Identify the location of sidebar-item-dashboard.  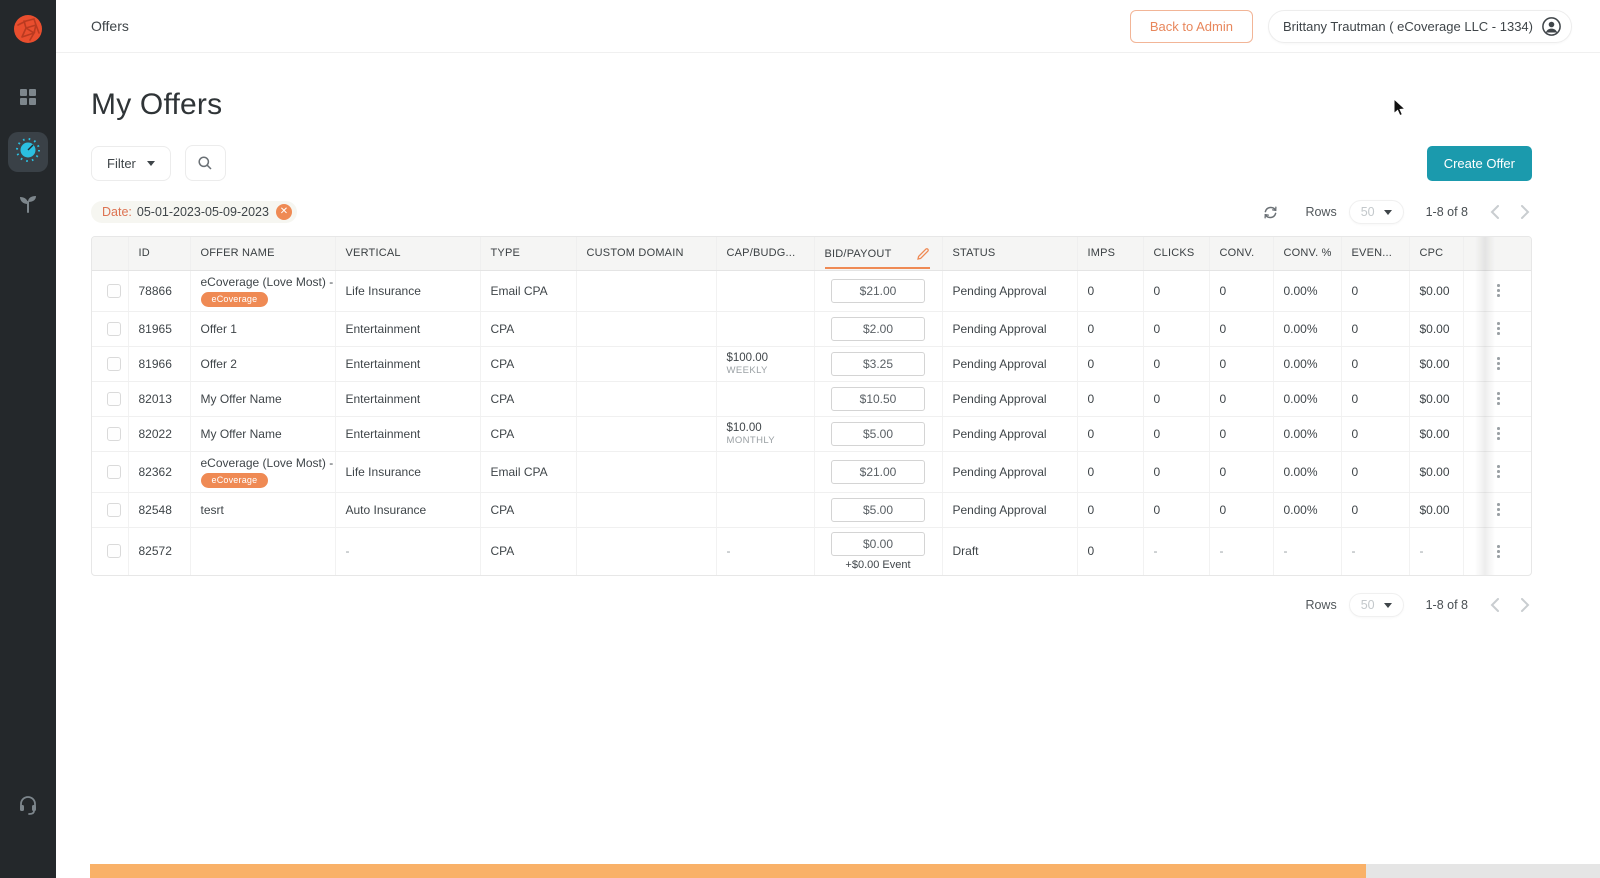
(28, 99).